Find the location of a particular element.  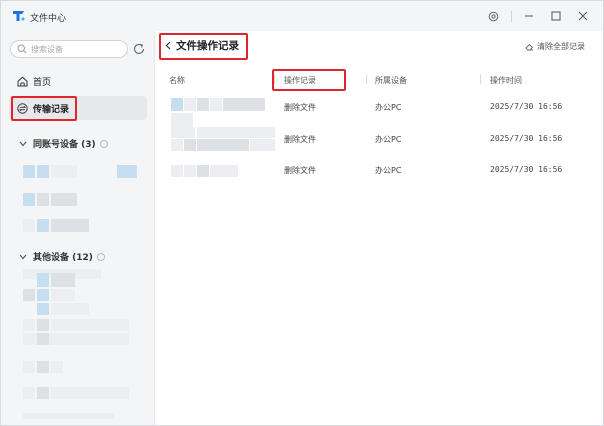

app-logo-icon is located at coordinates (19, 16).